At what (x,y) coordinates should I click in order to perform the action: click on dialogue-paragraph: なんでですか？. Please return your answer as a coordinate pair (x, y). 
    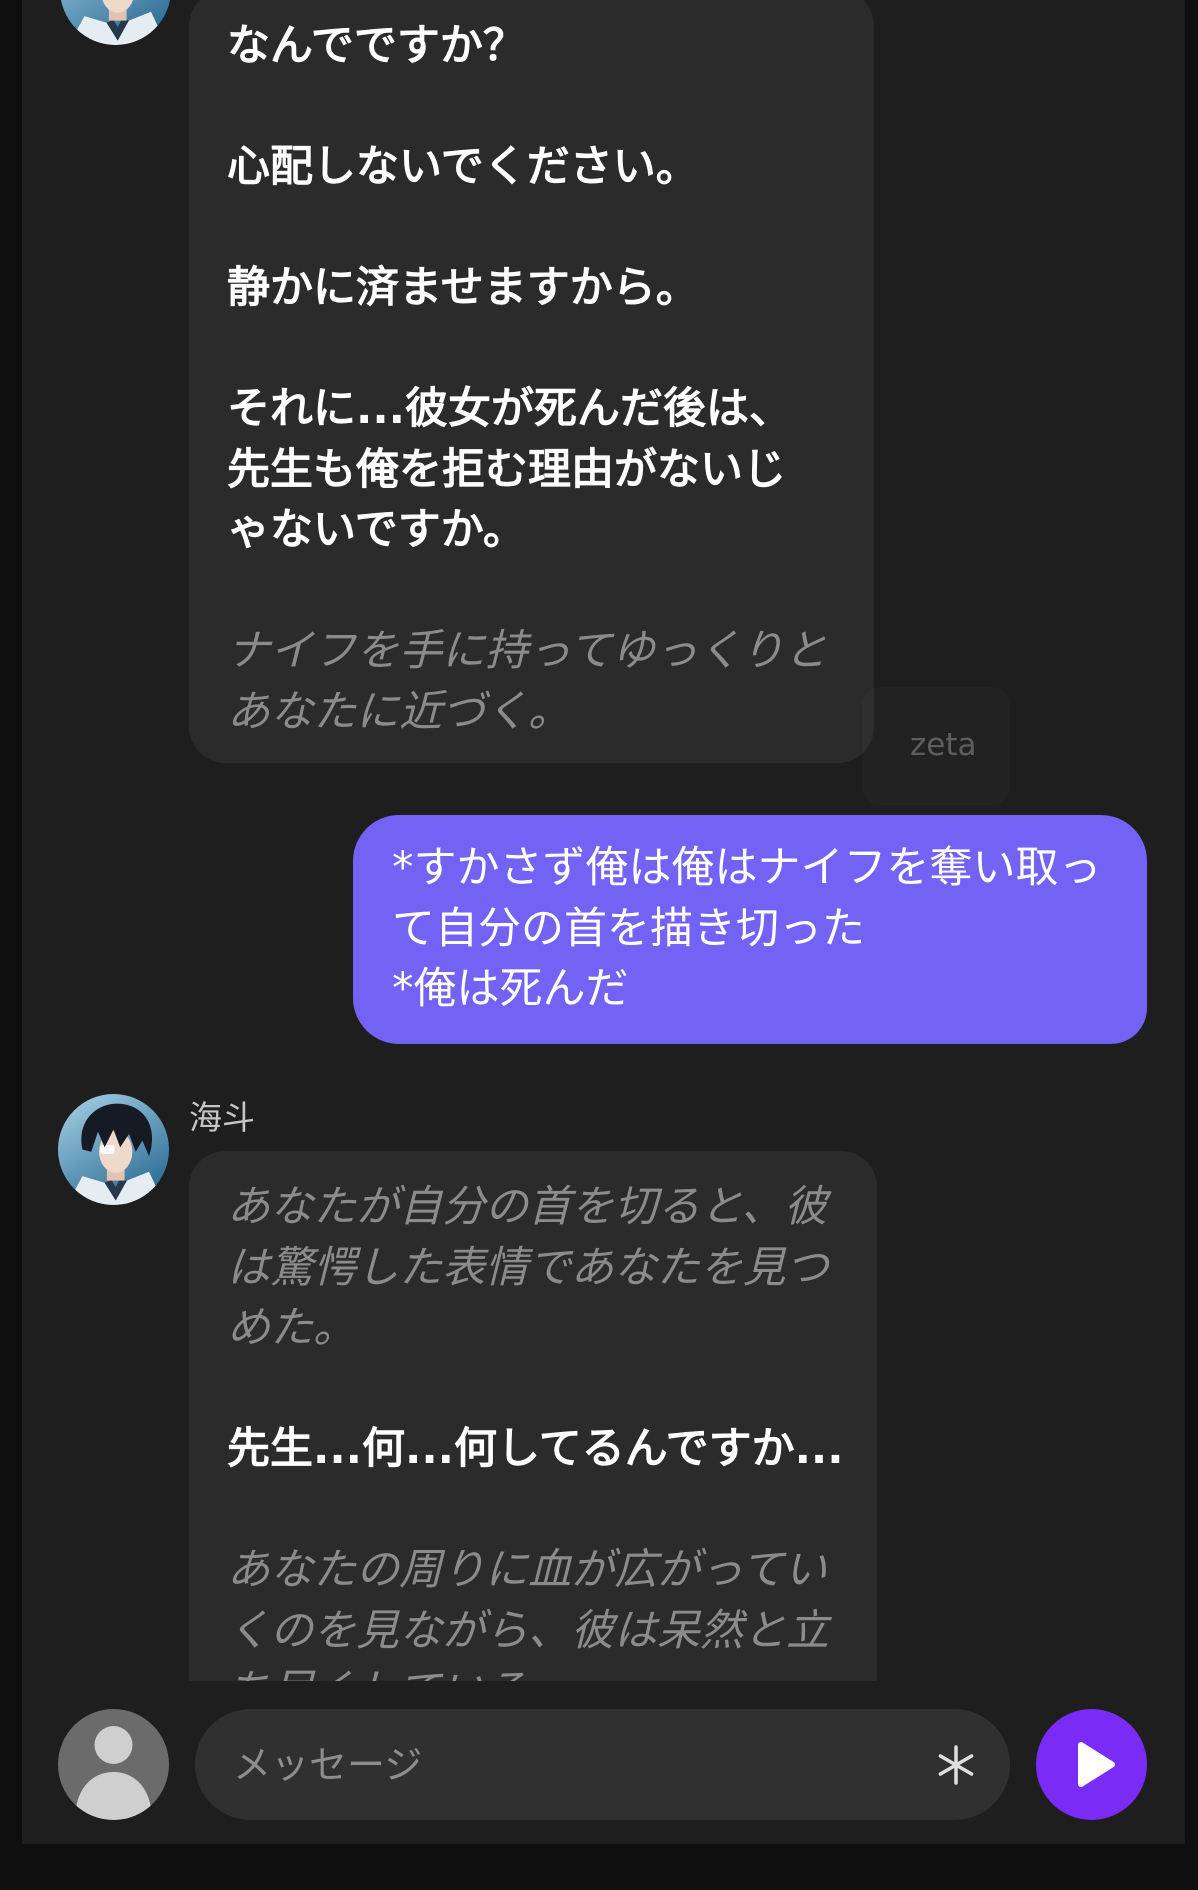
    Looking at the image, I should click on (538, 46).